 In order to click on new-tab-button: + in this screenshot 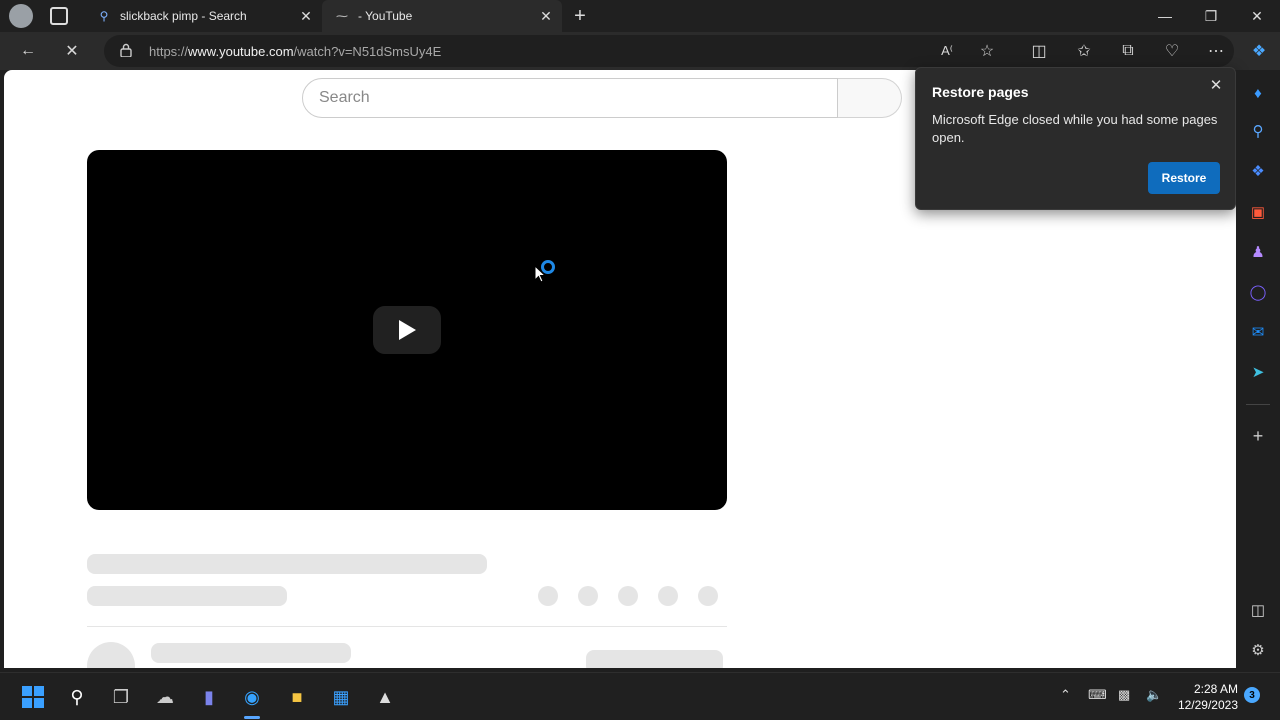, I will do `click(580, 16)`.